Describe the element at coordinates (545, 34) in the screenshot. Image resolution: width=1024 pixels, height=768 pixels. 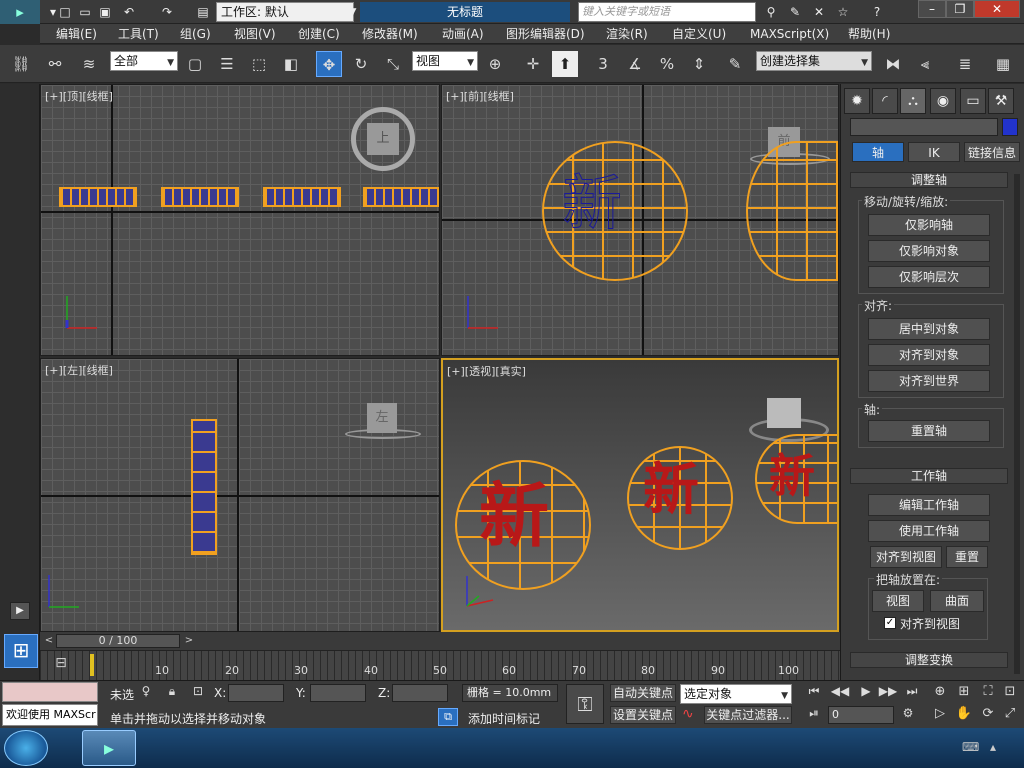
I see `menu-graph-editors: 图形编辑器(D)` at that location.